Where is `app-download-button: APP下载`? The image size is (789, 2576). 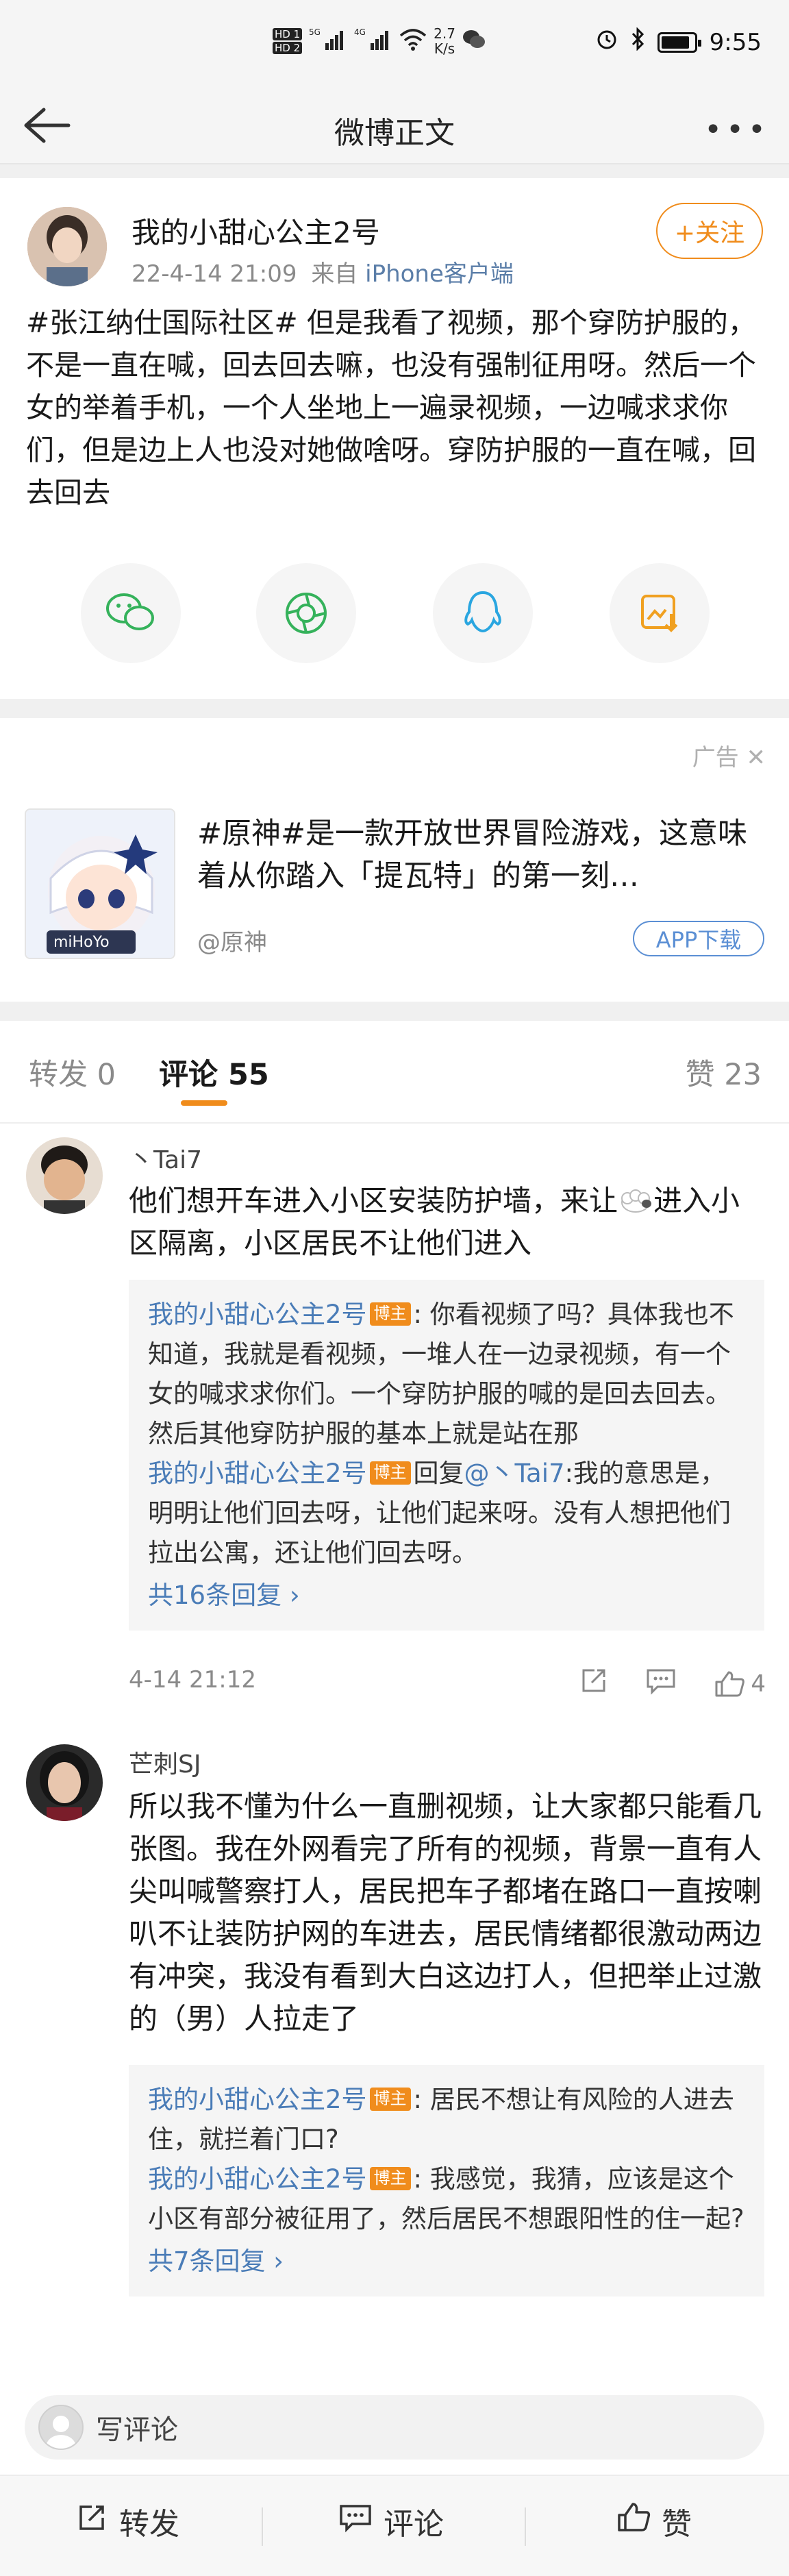 app-download-button: APP下载 is located at coordinates (699, 938).